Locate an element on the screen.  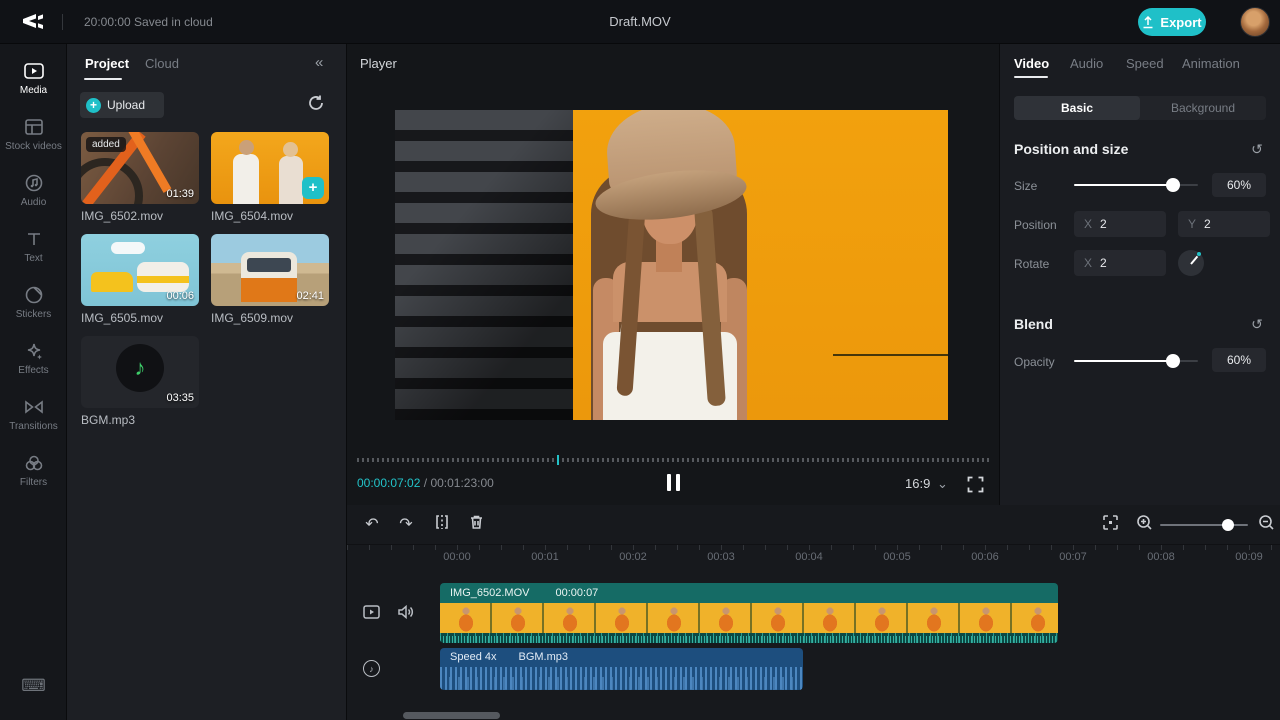
timeline-video-clip: IMG_6502.MOV 00:00:07 is located at coordinates (749, 613).